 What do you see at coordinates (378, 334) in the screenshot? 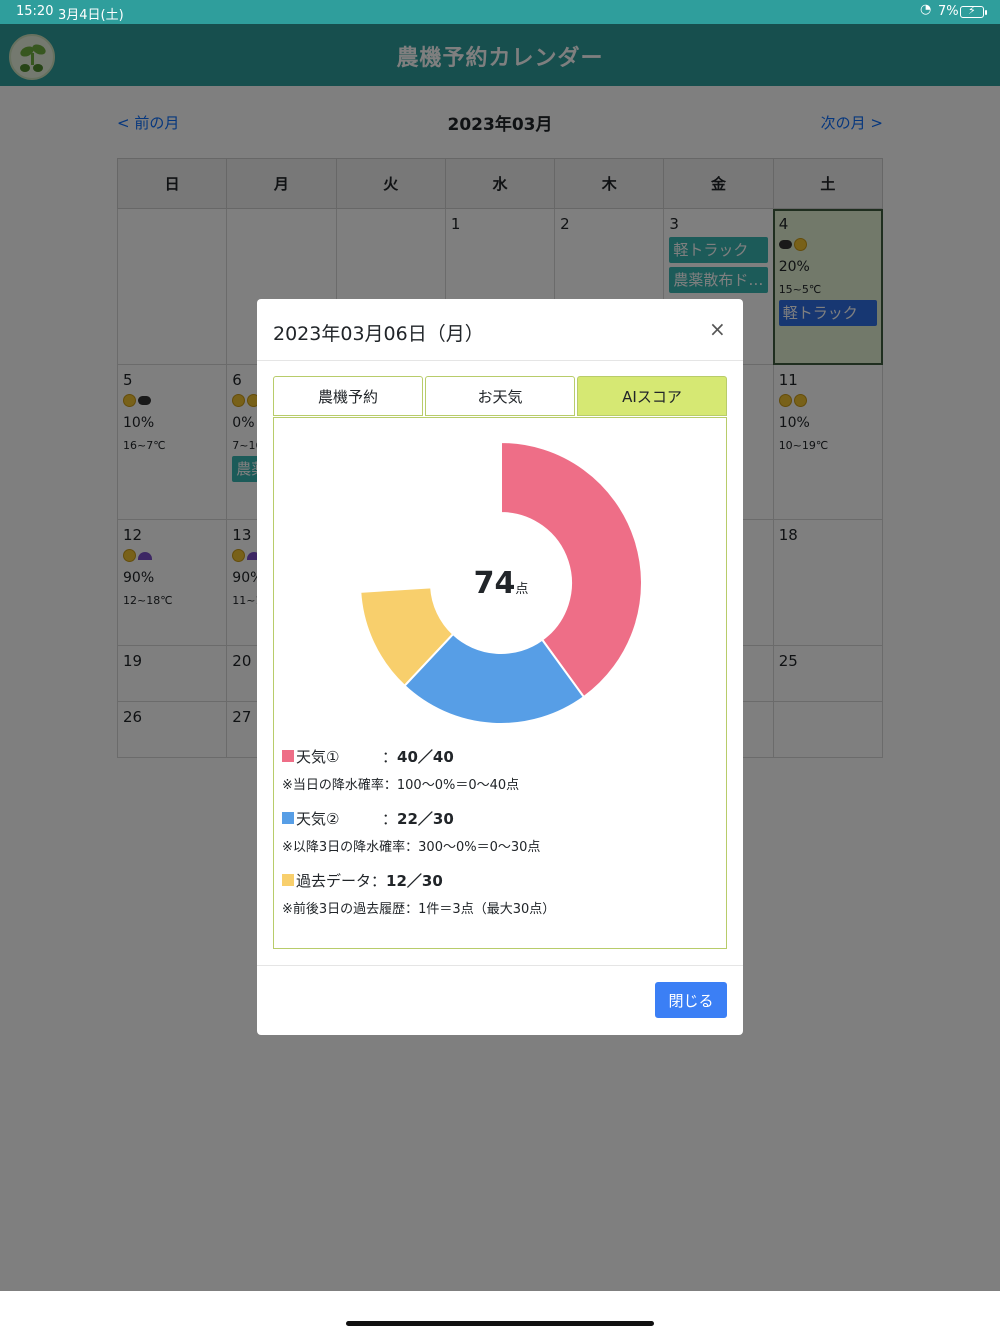
I see `modal-title: 2023年03月06日（月）` at bounding box center [378, 334].